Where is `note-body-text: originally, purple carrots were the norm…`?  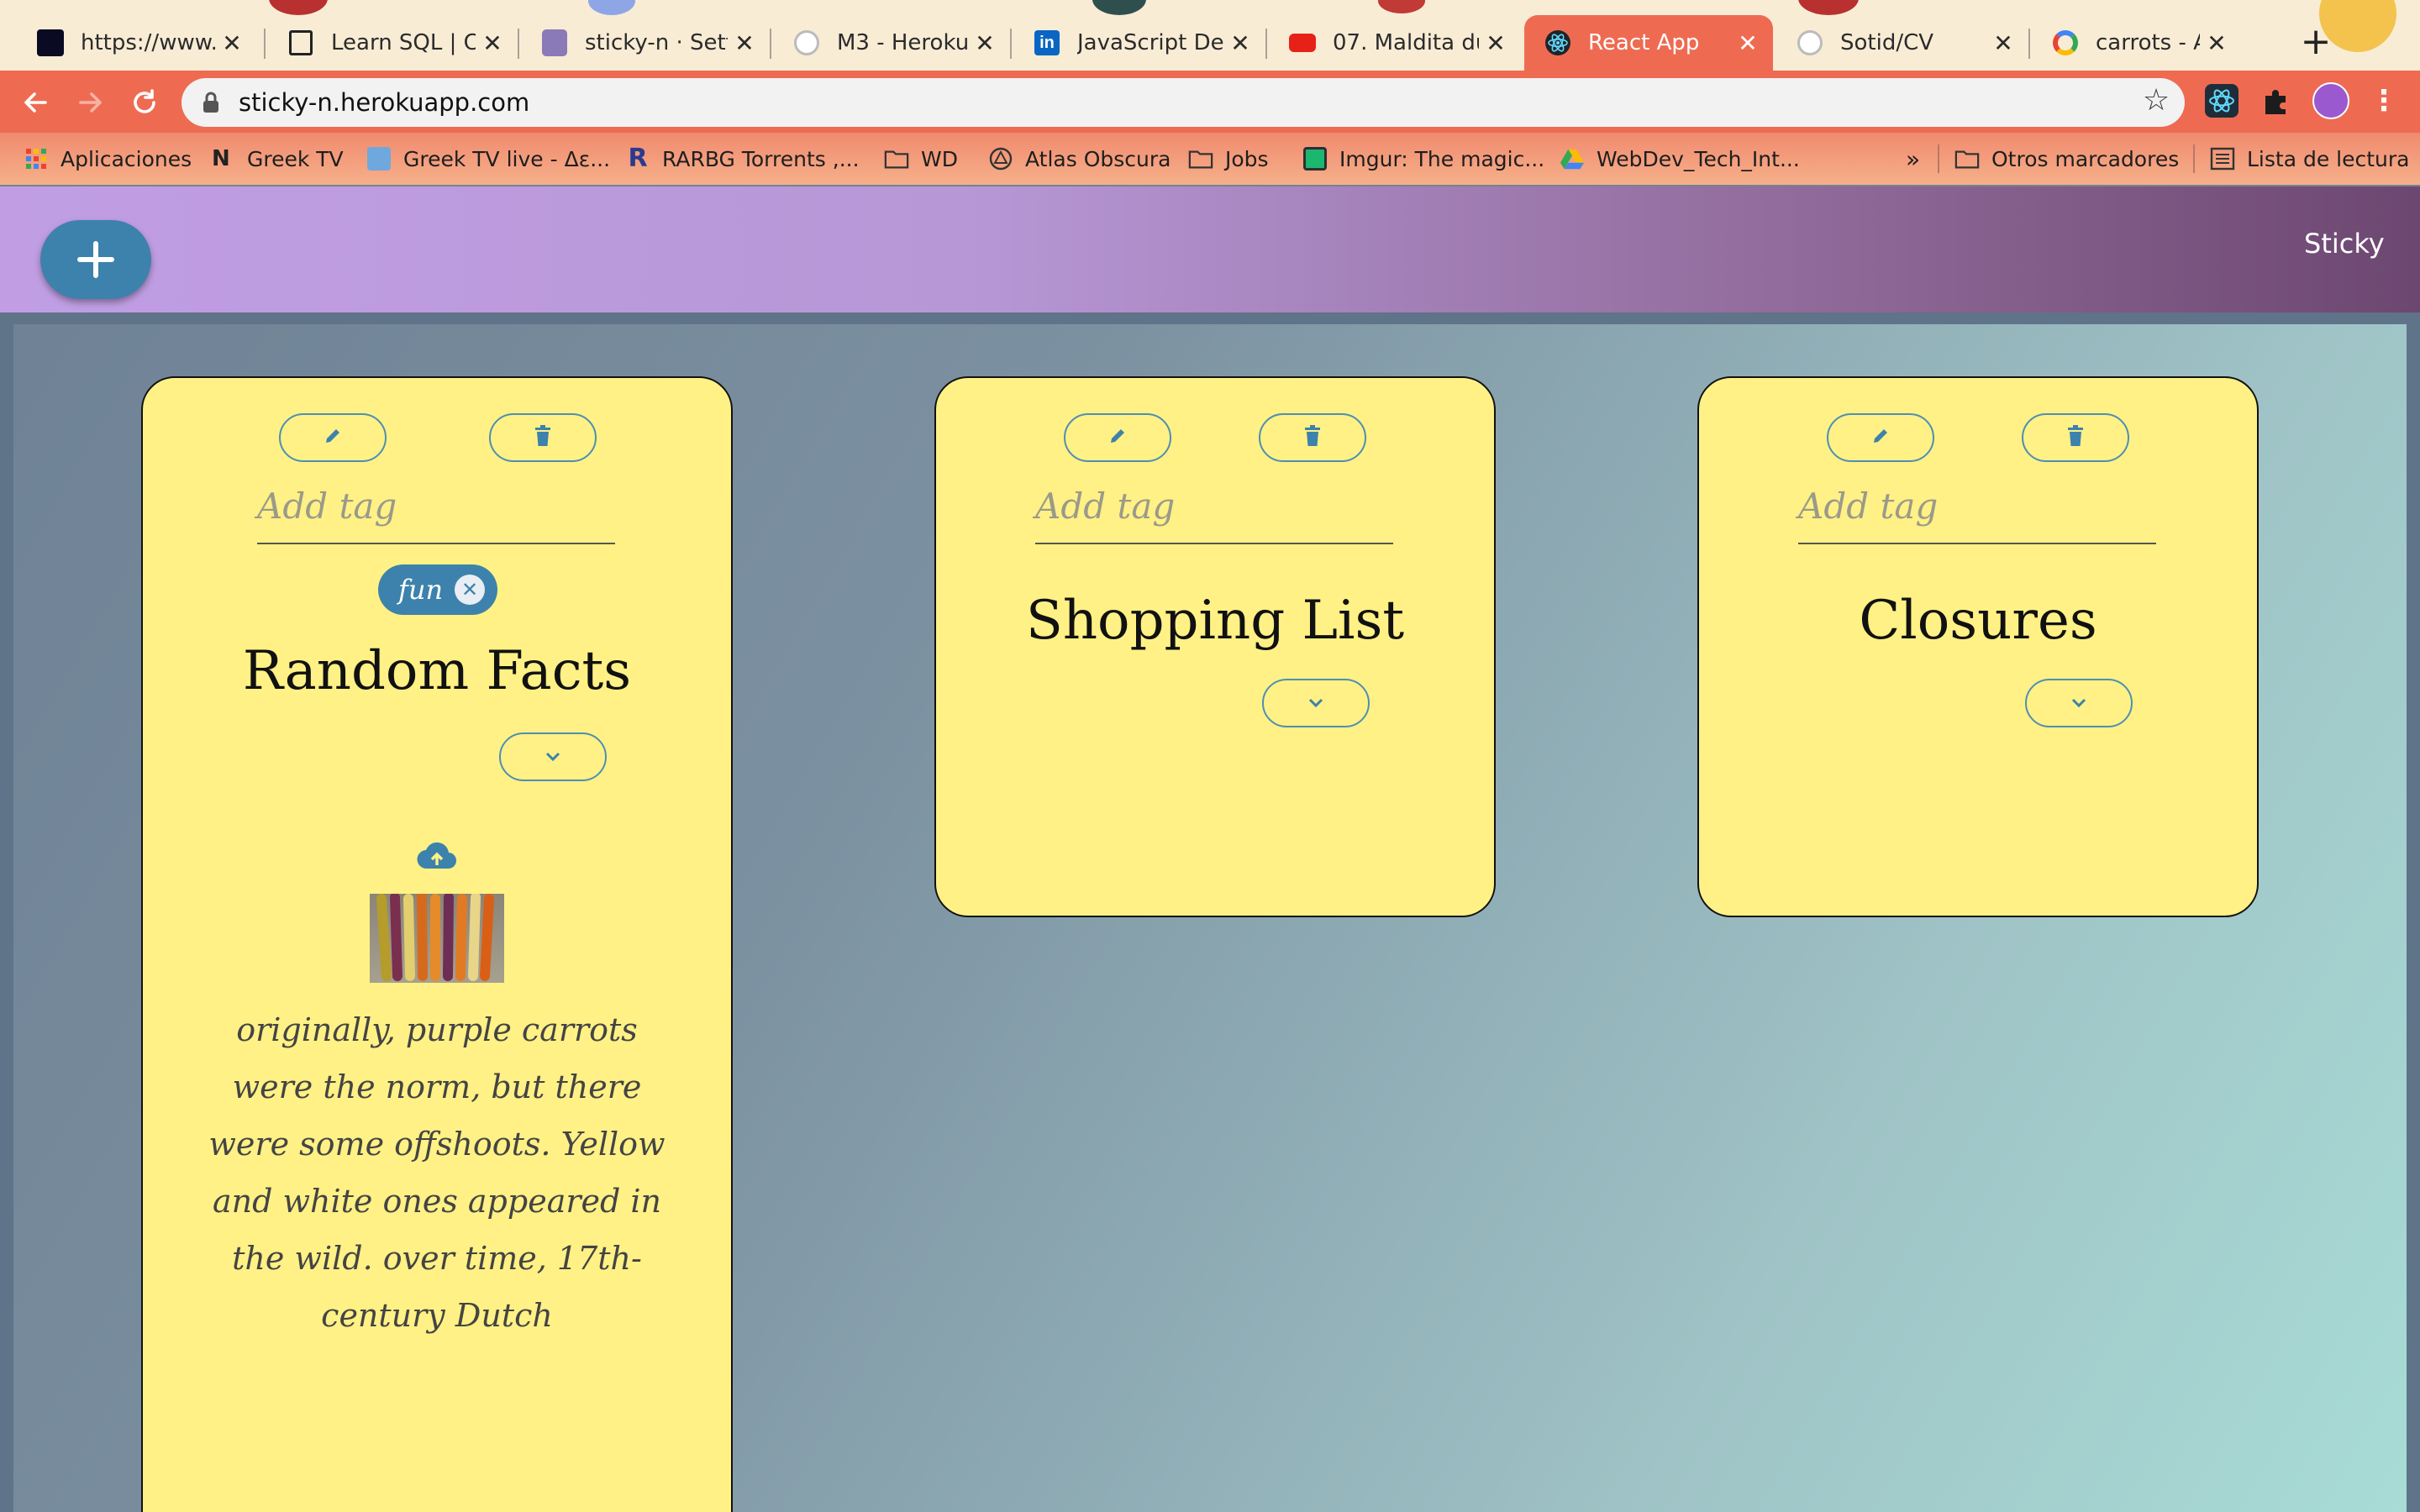 note-body-text: originally, purple carrots were the norm… is located at coordinates (437, 1172).